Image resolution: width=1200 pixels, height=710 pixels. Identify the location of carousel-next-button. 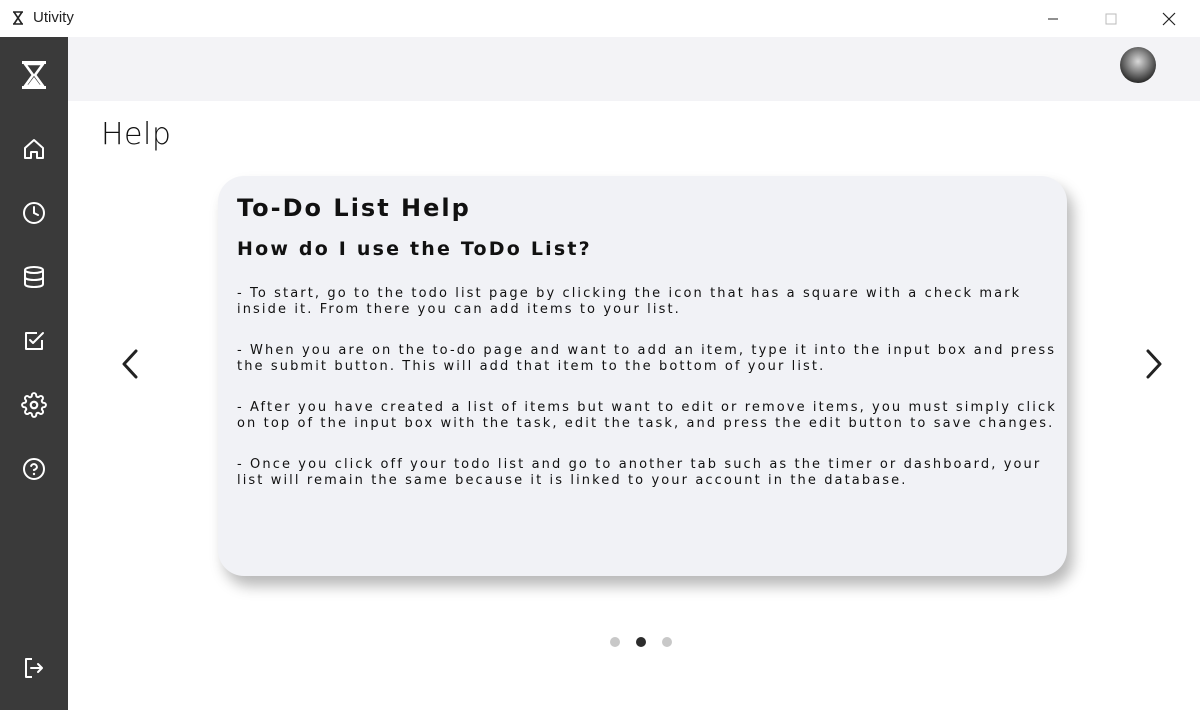
(1154, 364).